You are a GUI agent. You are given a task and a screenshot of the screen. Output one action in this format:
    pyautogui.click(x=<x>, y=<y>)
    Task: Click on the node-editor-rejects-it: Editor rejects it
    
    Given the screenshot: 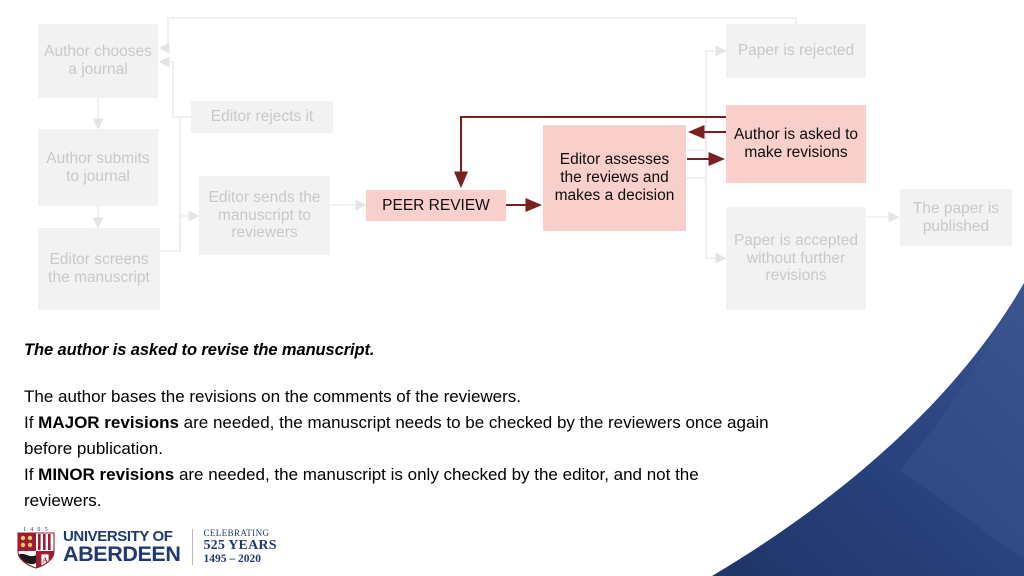 What is the action you would take?
    pyautogui.click(x=262, y=117)
    